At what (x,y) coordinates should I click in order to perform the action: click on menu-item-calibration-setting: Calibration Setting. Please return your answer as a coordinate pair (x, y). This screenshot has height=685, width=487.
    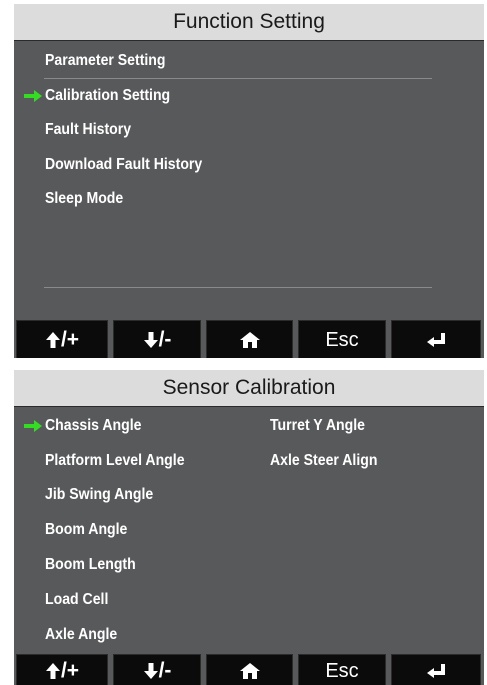
    Looking at the image, I should click on (107, 96).